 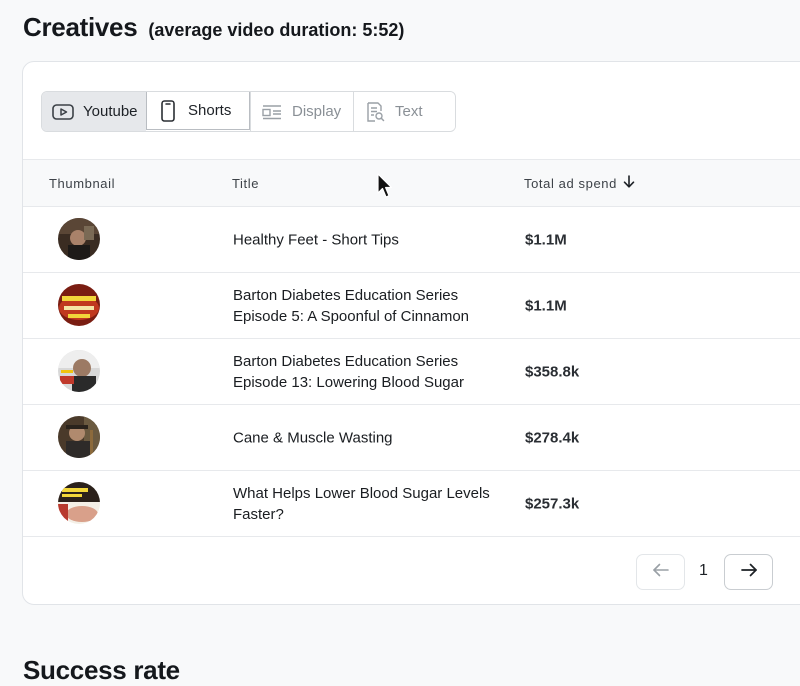 What do you see at coordinates (82, 183) in the screenshot?
I see `column-header-thumbnail: Thumbnail` at bounding box center [82, 183].